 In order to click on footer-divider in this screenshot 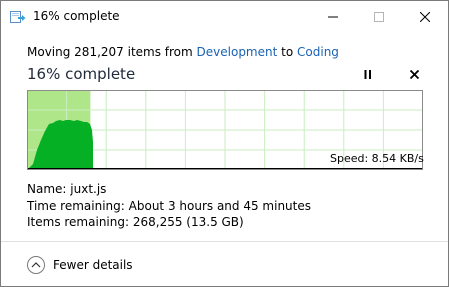, I will do `click(224, 241)`.